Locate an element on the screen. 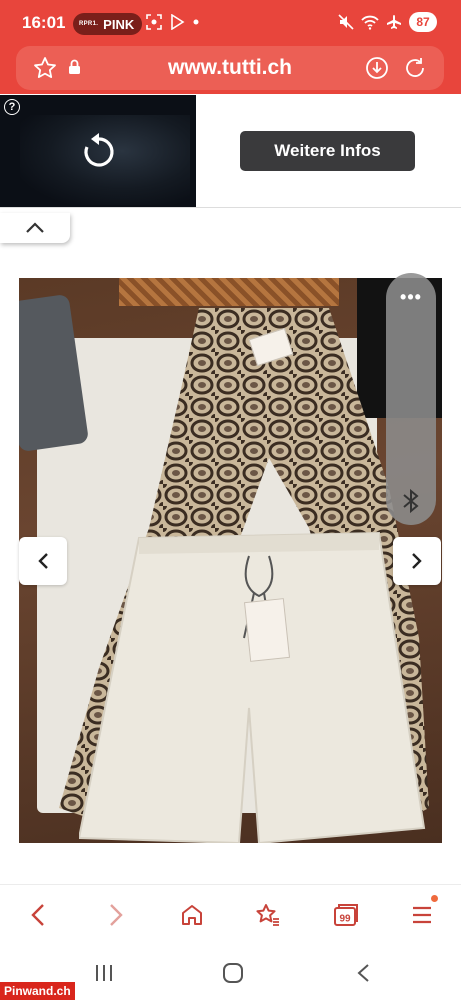 This screenshot has height=1000, width=461. status-icons-left is located at coordinates (172, 22).